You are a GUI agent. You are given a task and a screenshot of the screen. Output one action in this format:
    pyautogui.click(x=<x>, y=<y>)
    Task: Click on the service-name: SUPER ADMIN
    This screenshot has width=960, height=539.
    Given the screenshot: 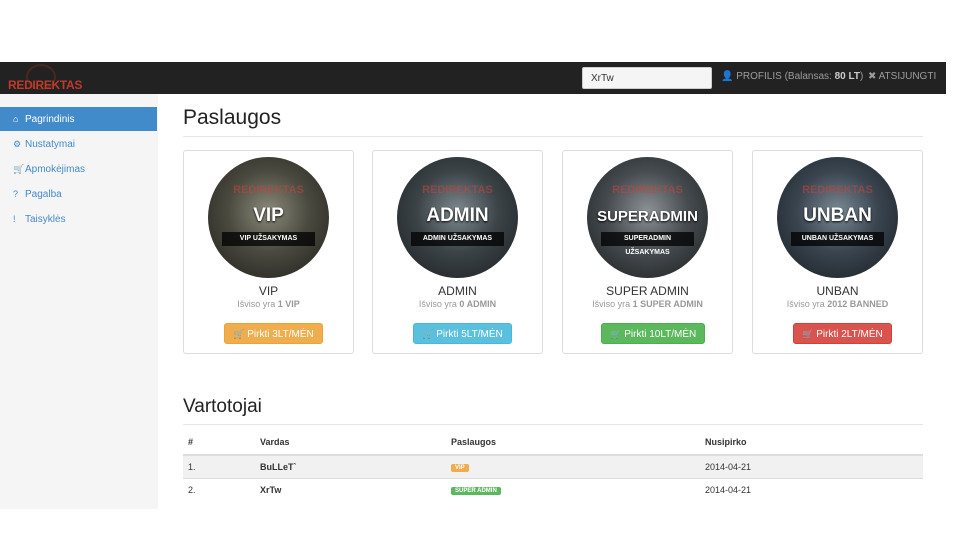 What is the action you would take?
    pyautogui.click(x=647, y=291)
    